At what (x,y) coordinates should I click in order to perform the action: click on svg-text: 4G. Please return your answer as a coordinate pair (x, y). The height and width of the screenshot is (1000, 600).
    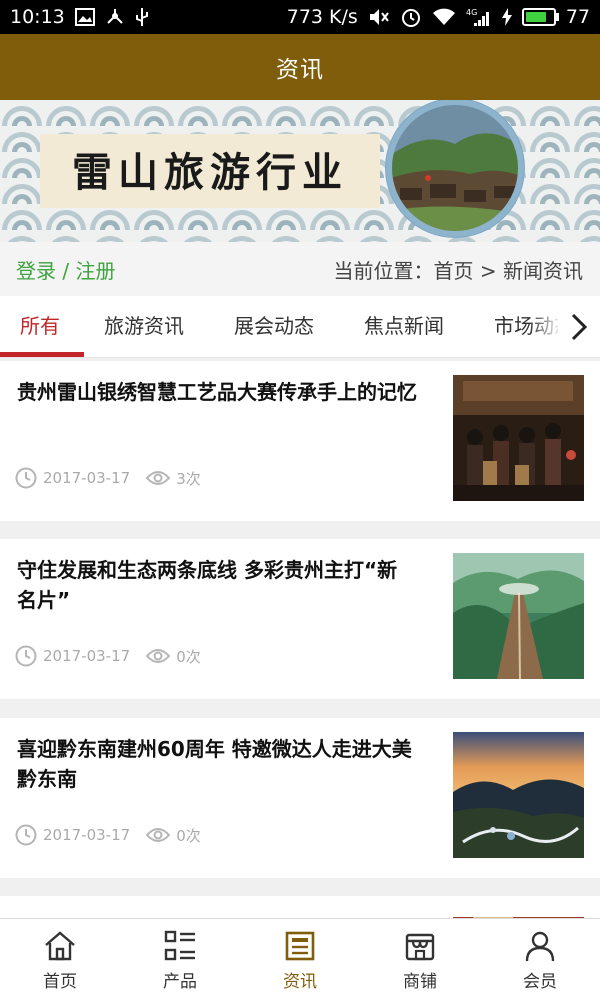
    Looking at the image, I should click on (471, 12).